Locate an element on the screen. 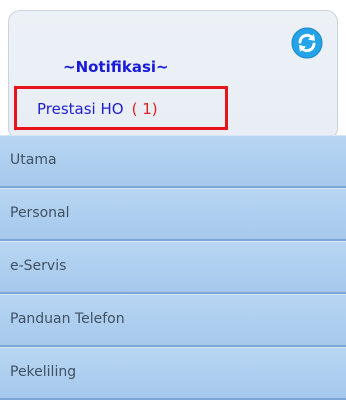  menu-item-panduan-telefon: Panduan Telefon is located at coordinates (173, 320).